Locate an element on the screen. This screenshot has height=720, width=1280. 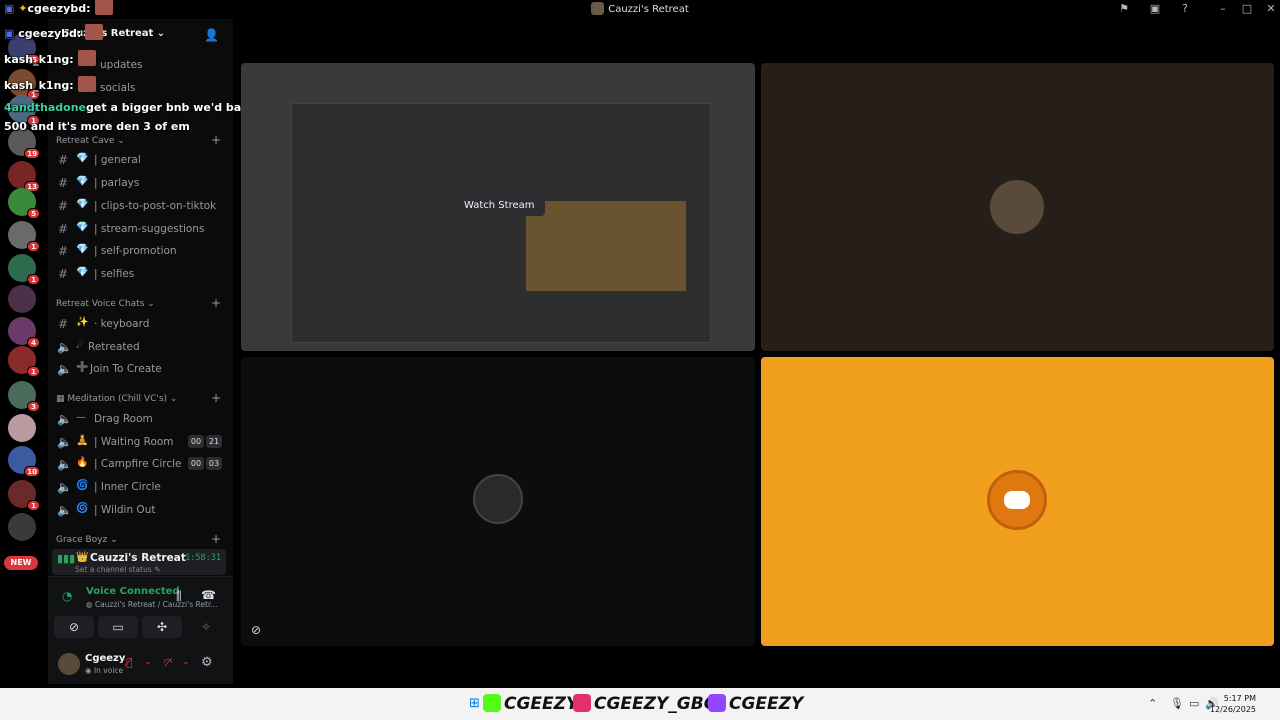
instagram-tag: CGEEZY_GBC is located at coordinates (644, 704).